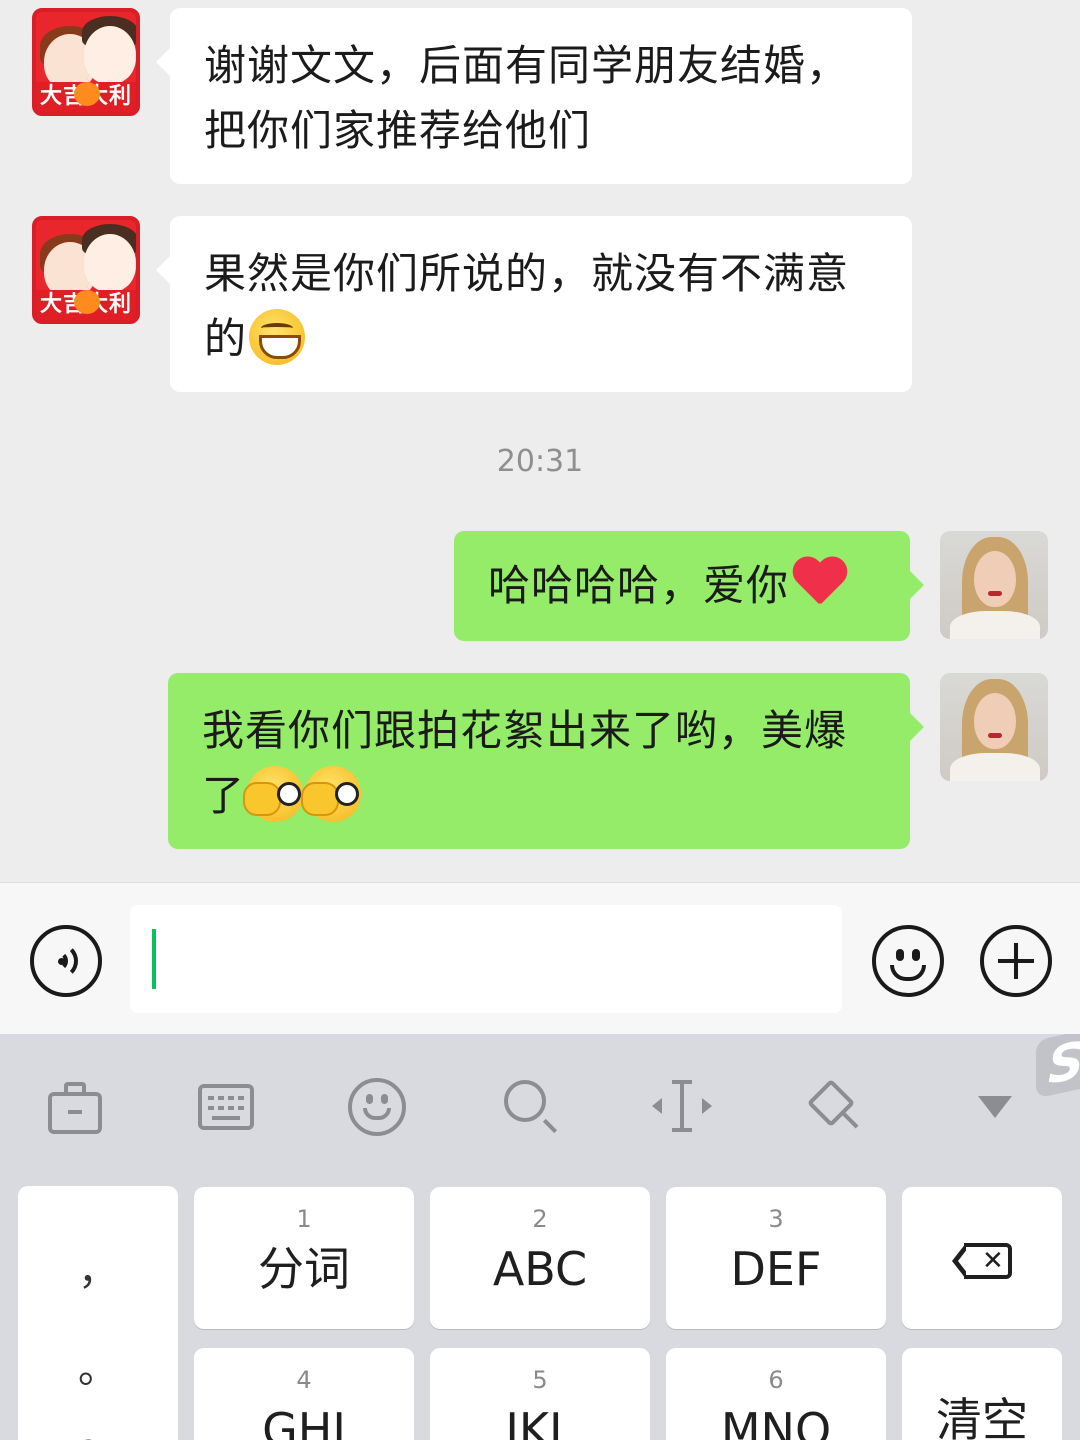  What do you see at coordinates (304, 1269) in the screenshot?
I see `key-label: 分词` at bounding box center [304, 1269].